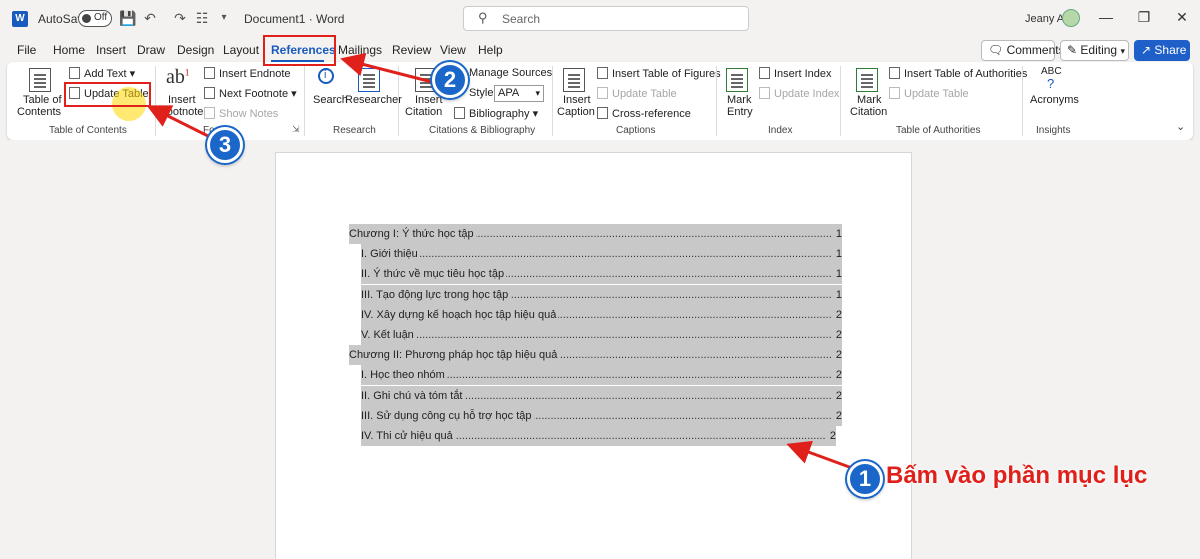  Describe the element at coordinates (294, 19) in the screenshot. I see `document-title: Document1 · Word` at that location.